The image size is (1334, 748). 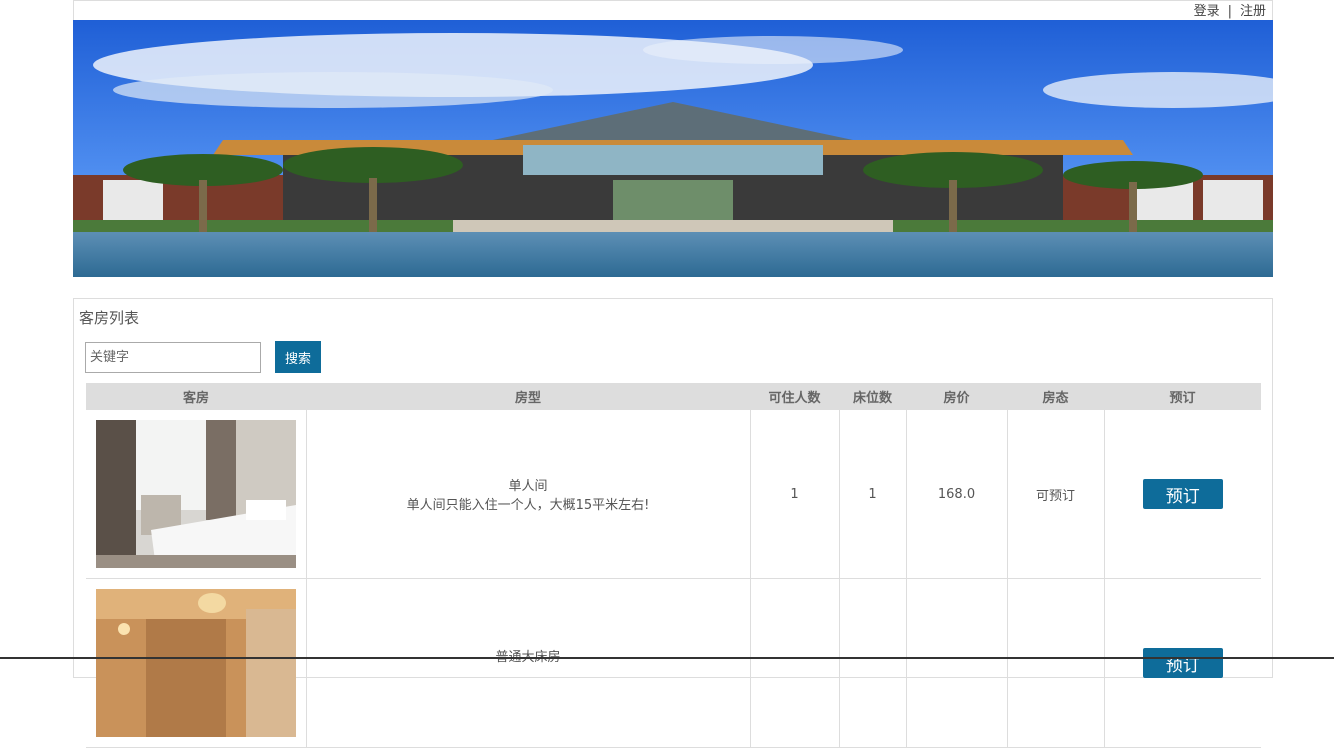 What do you see at coordinates (528, 505) in the screenshot?
I see `room-type-description: 单人间只能入住一个人，大概15平米左右!` at bounding box center [528, 505].